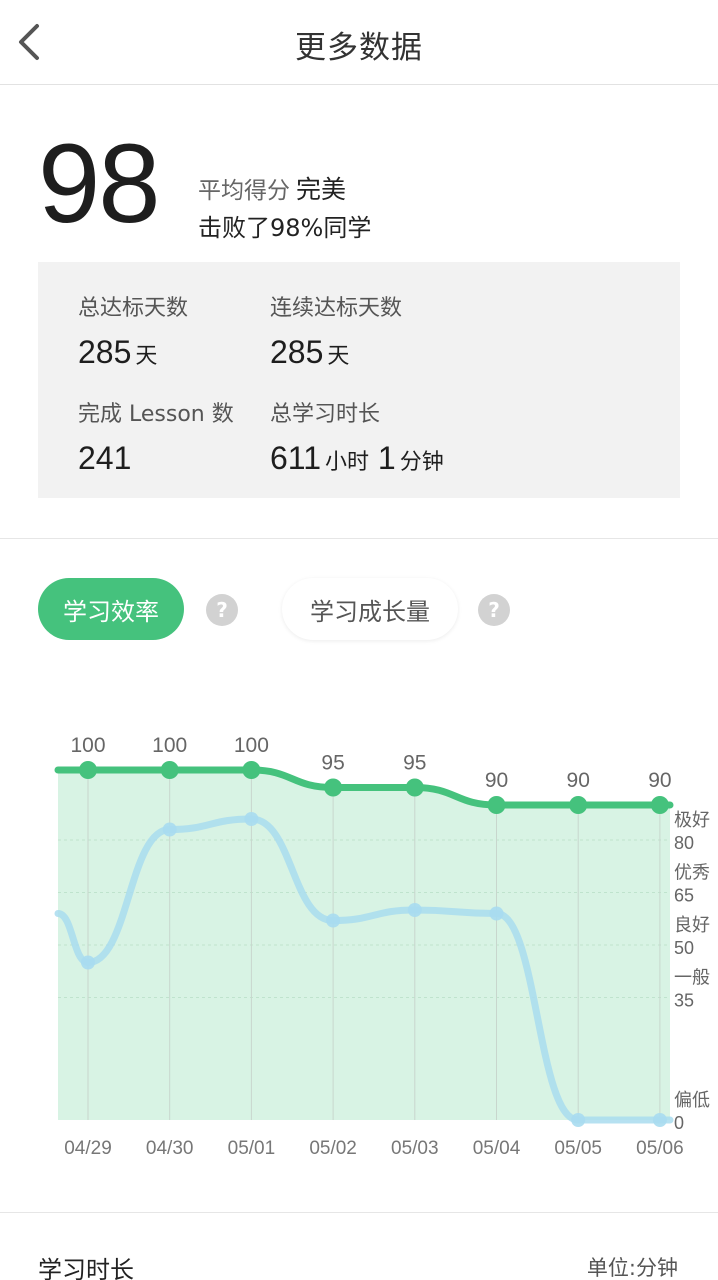  I want to click on time-hours-unit: 小时, so click(347, 462).